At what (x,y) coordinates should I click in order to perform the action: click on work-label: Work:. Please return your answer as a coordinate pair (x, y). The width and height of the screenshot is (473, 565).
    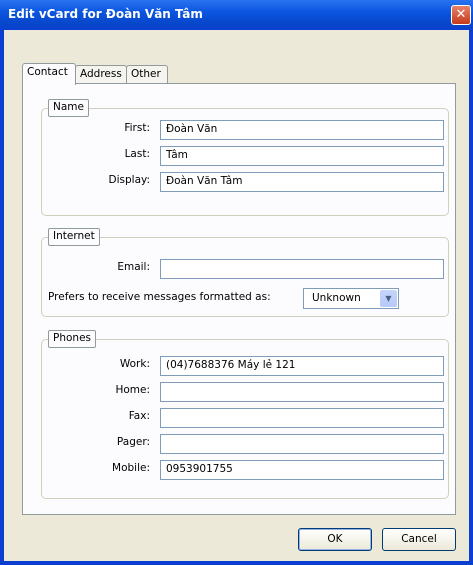
    Looking at the image, I should click on (134, 364).